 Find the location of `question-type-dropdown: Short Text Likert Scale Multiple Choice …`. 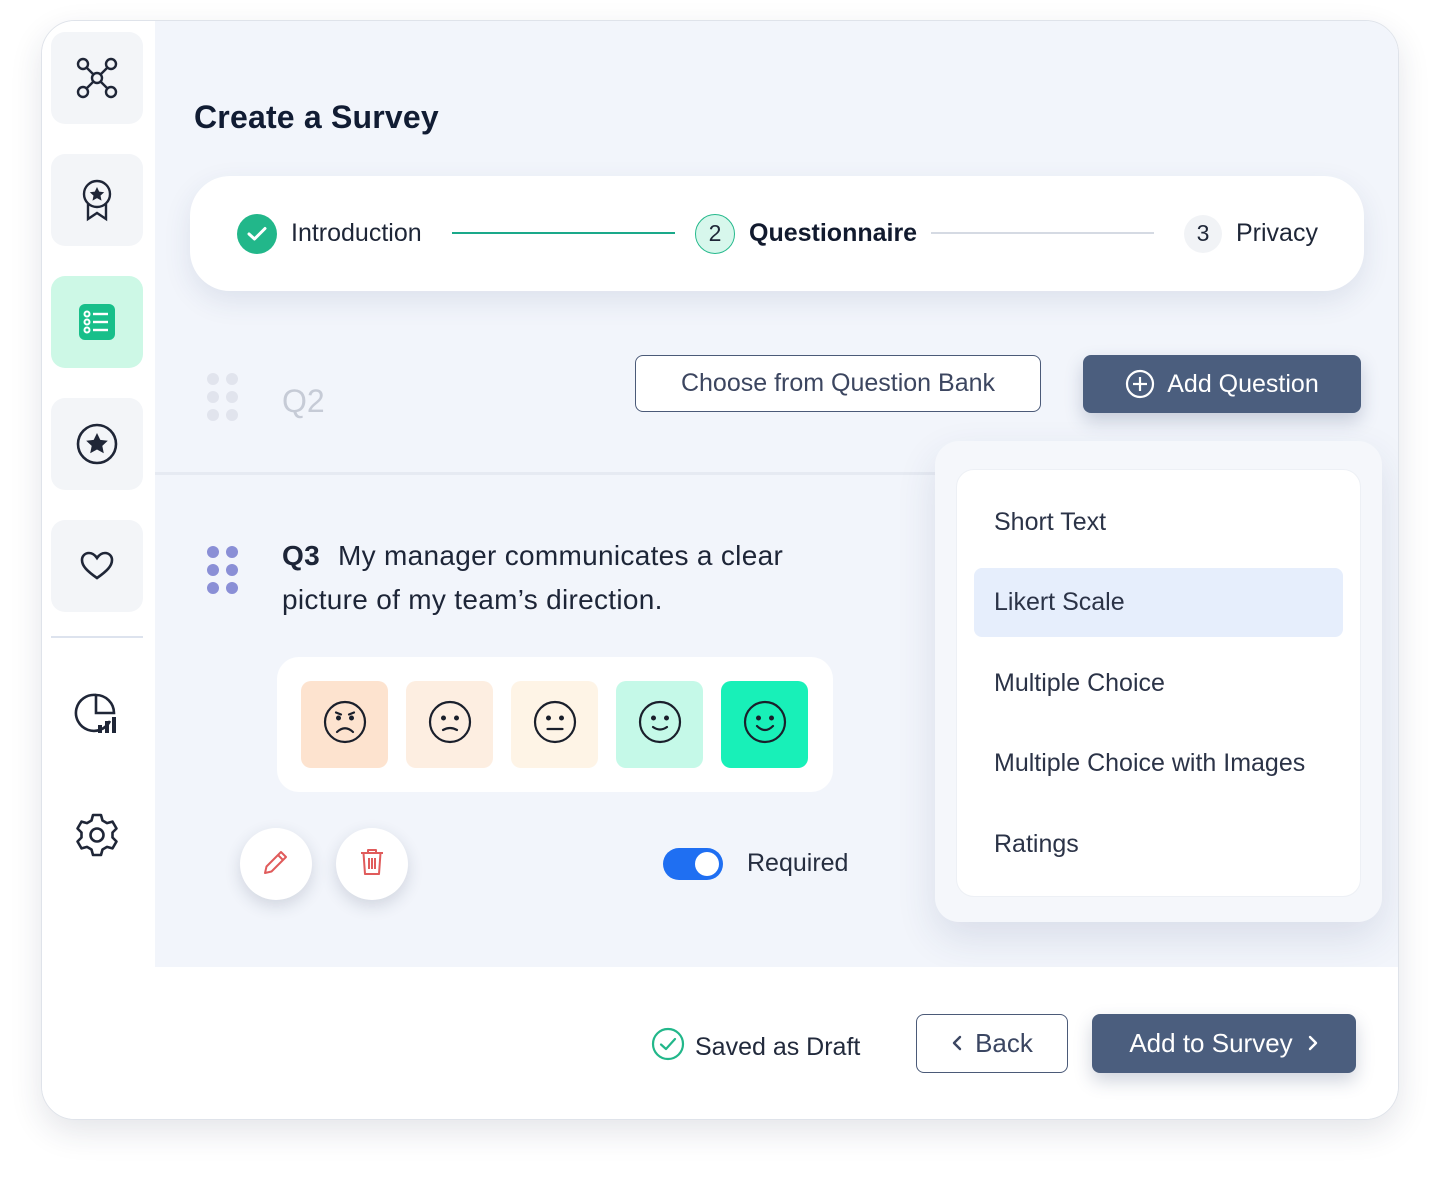

question-type-dropdown: Short Text Likert Scale Multiple Choice … is located at coordinates (1158, 681).